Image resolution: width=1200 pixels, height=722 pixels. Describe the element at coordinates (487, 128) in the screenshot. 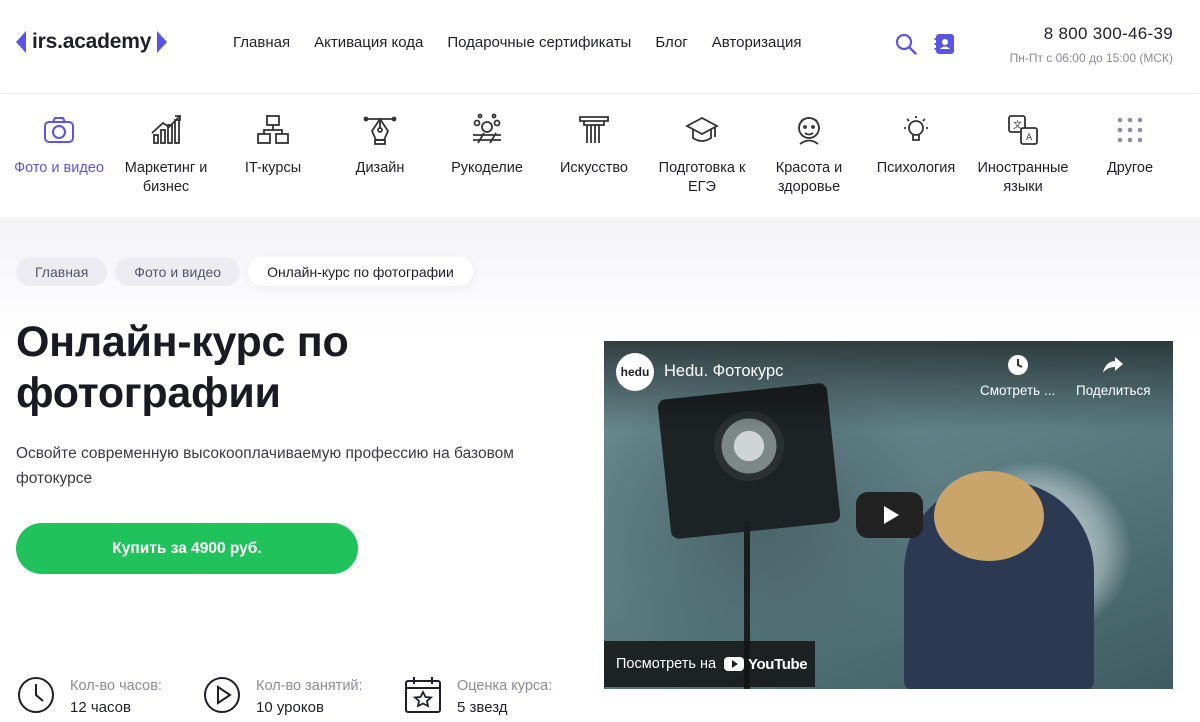

I see `needlework-icon` at that location.